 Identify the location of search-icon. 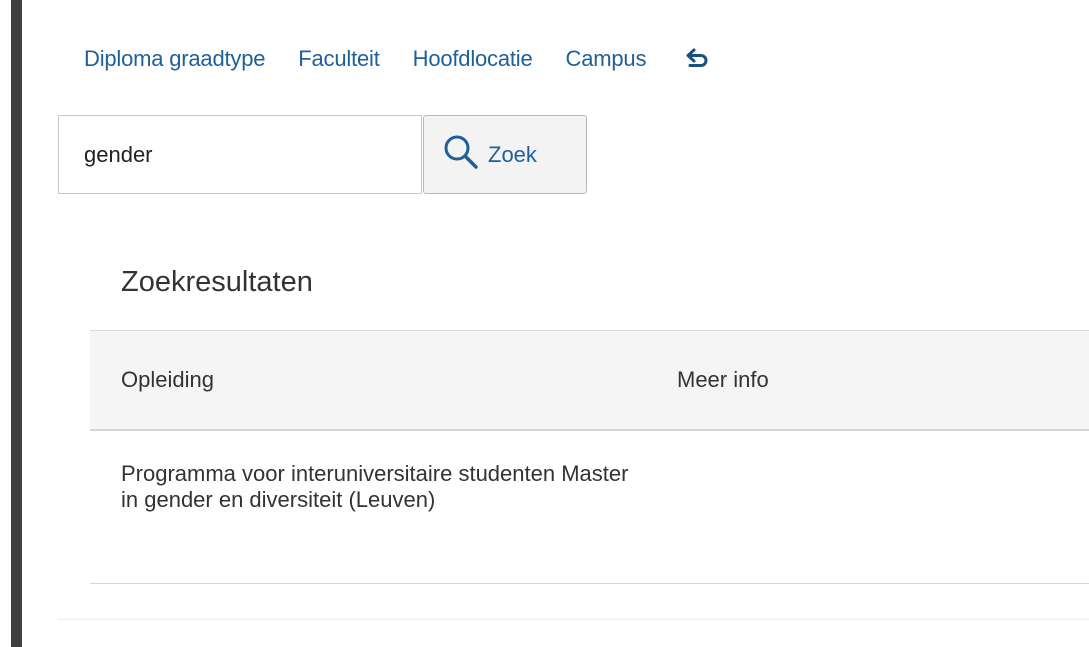
(461, 154).